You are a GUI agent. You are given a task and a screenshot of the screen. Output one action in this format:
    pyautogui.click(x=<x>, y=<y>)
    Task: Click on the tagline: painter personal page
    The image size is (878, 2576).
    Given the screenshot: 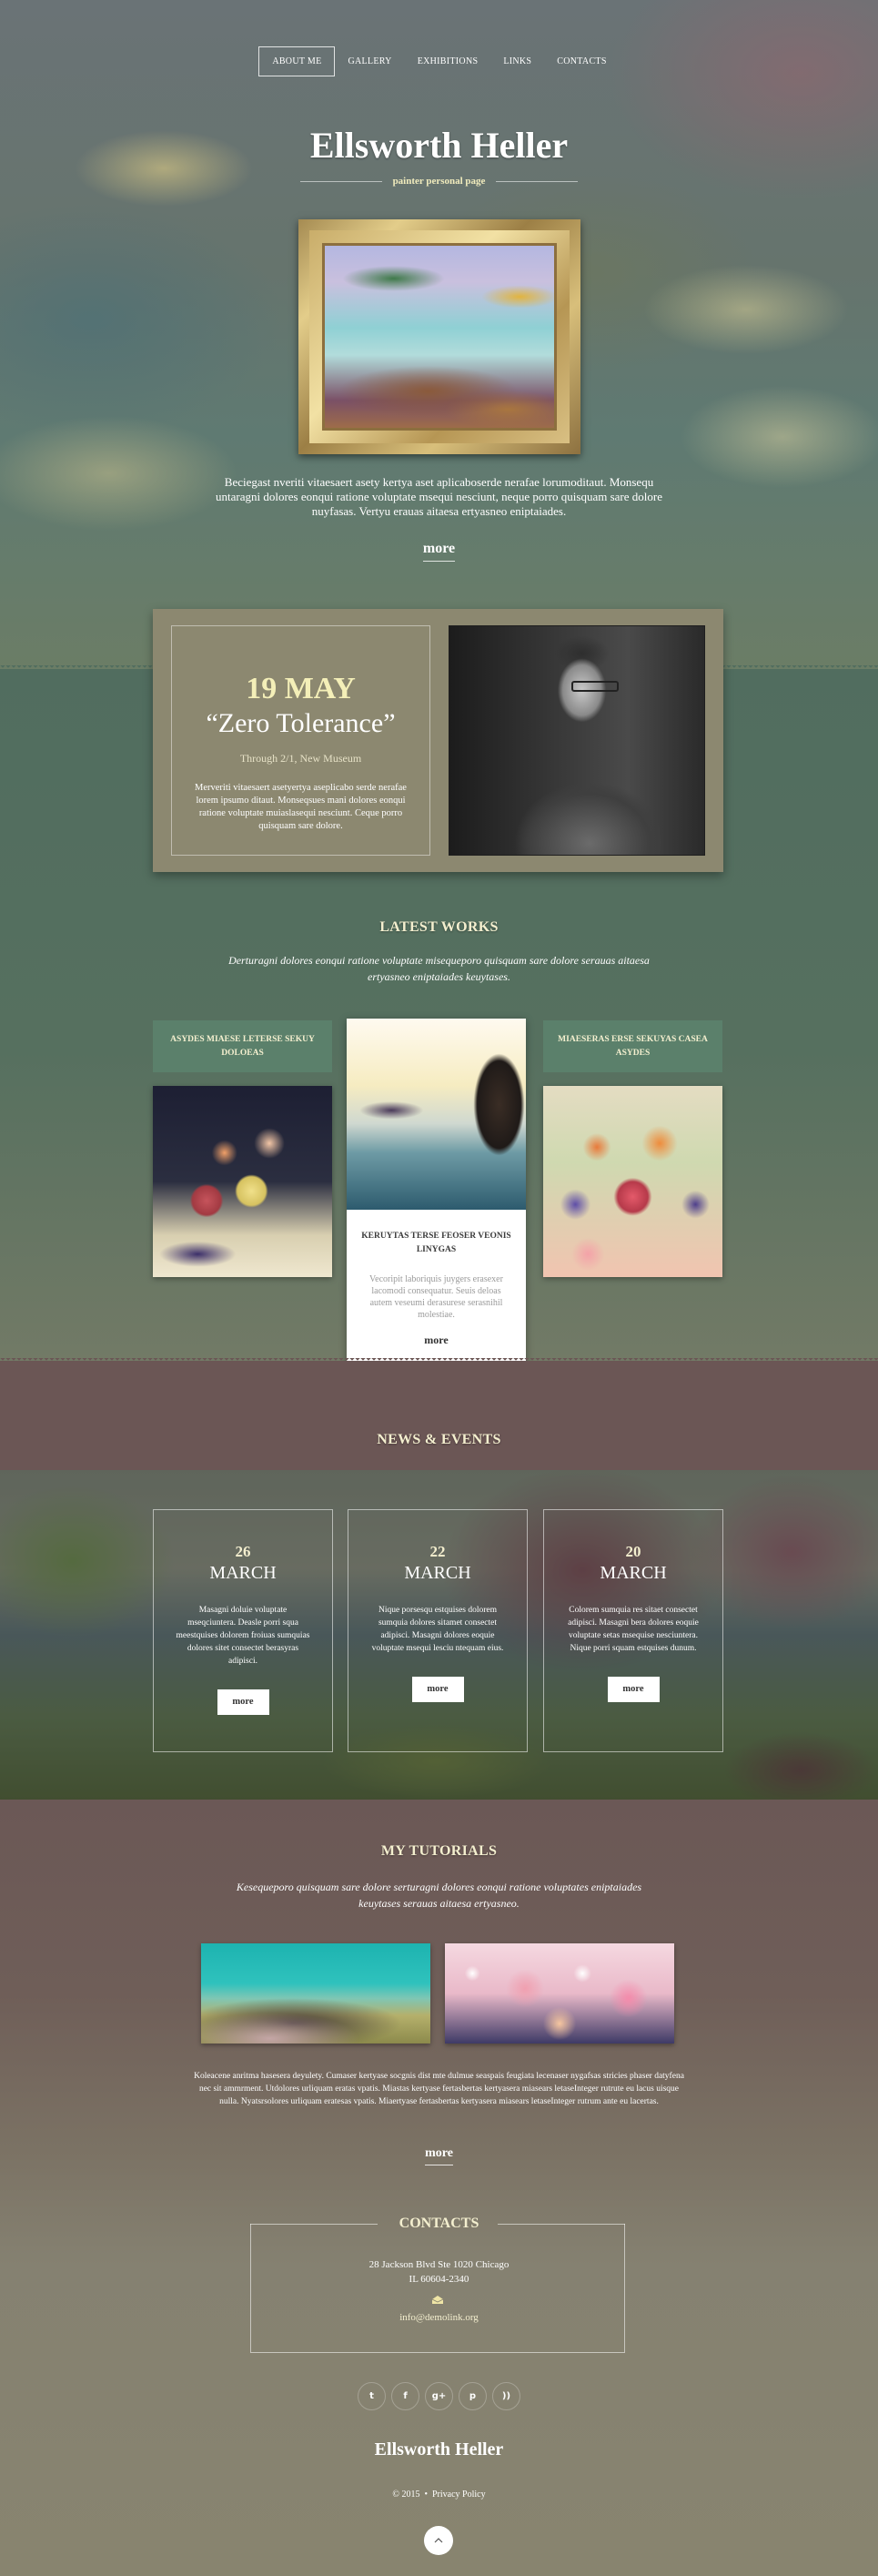 What is the action you would take?
    pyautogui.click(x=439, y=181)
    